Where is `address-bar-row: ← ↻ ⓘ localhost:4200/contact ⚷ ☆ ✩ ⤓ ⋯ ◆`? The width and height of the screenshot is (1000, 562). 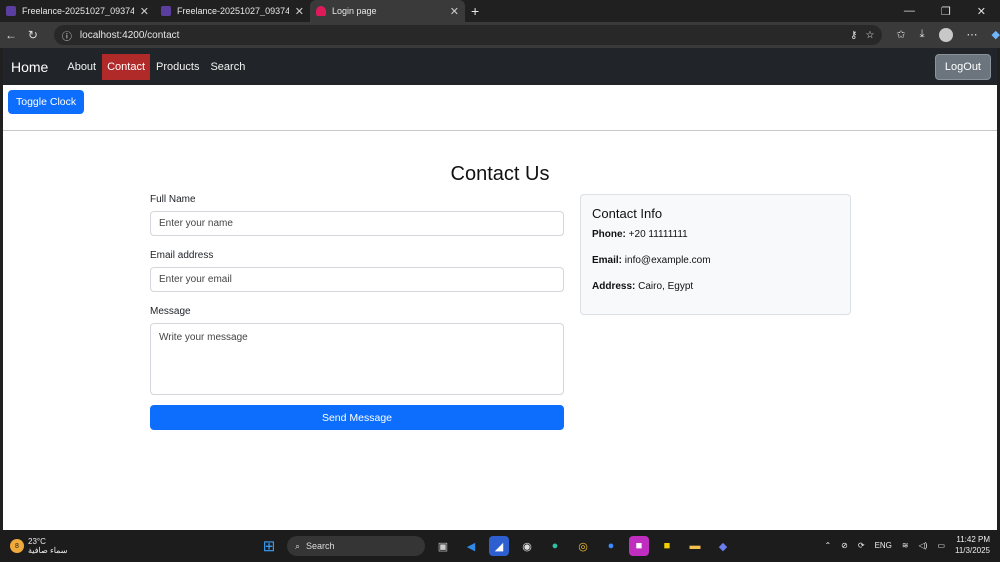 address-bar-row: ← ↻ ⓘ localhost:4200/contact ⚷ ☆ ✩ ⤓ ⋯ ◆ is located at coordinates (500, 35).